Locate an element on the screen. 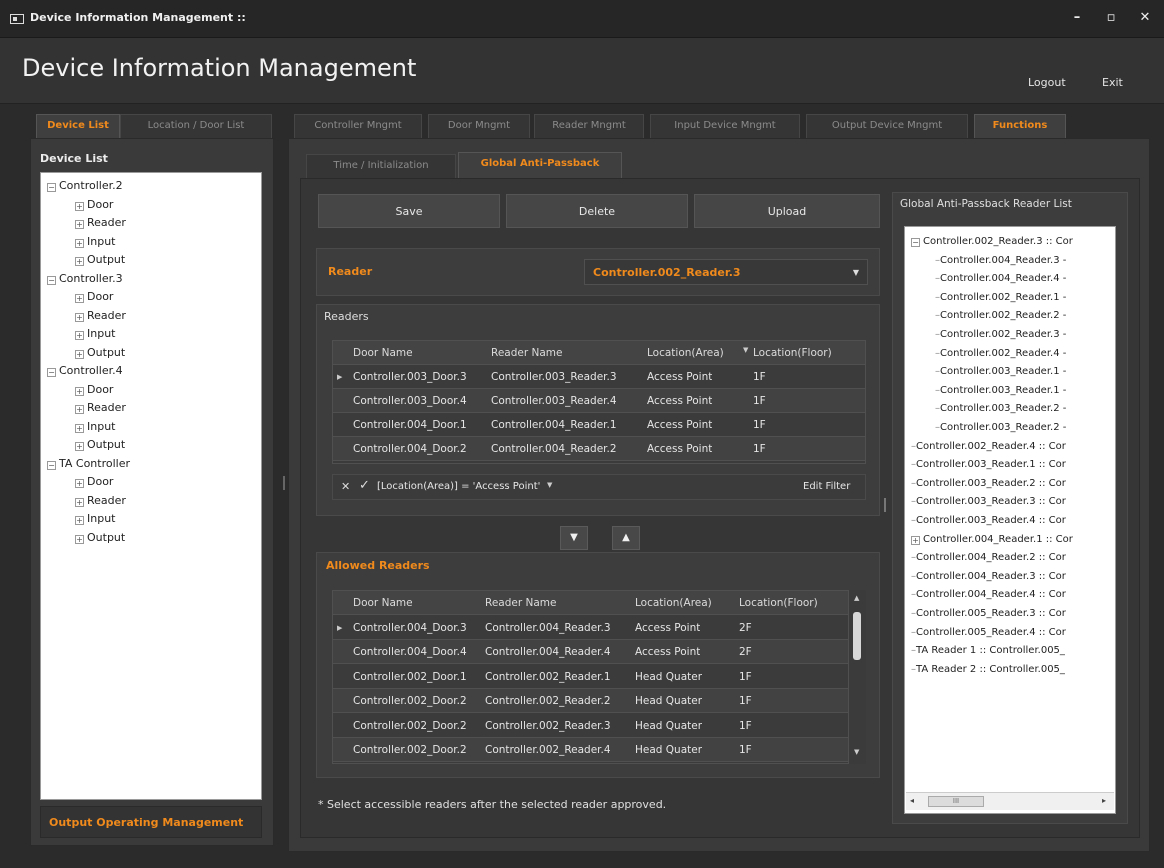  scrollbar-thumb is located at coordinates (857, 636).